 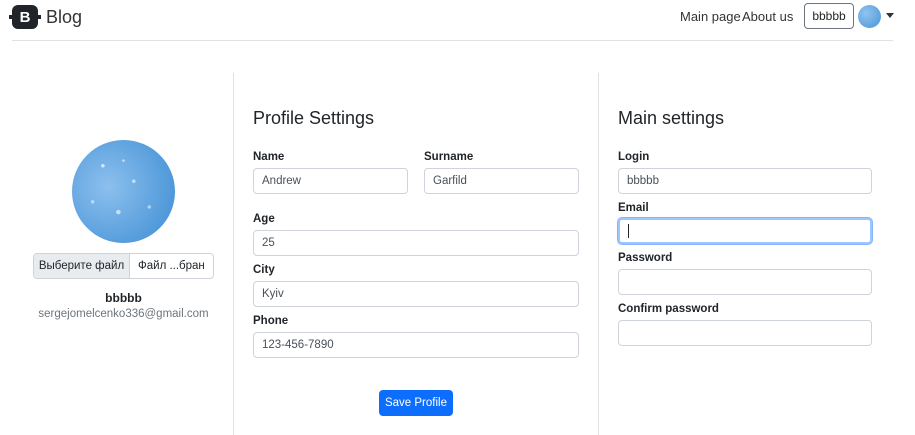 I want to click on email-label: Email, so click(x=633, y=208).